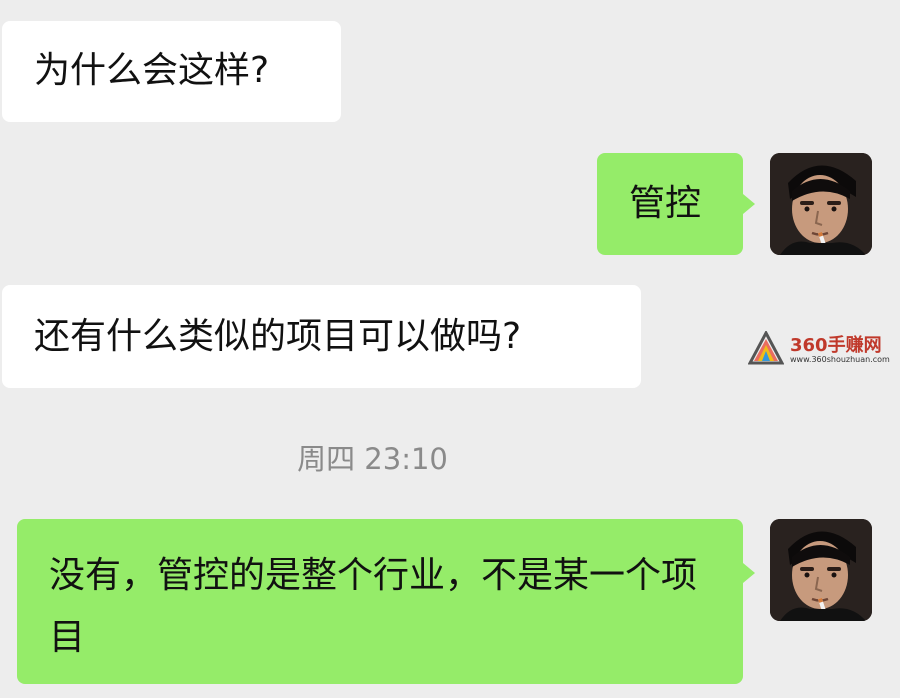 The width and height of the screenshot is (900, 698). What do you see at coordinates (766, 347) in the screenshot?
I see `watermark-logo-icon` at bounding box center [766, 347].